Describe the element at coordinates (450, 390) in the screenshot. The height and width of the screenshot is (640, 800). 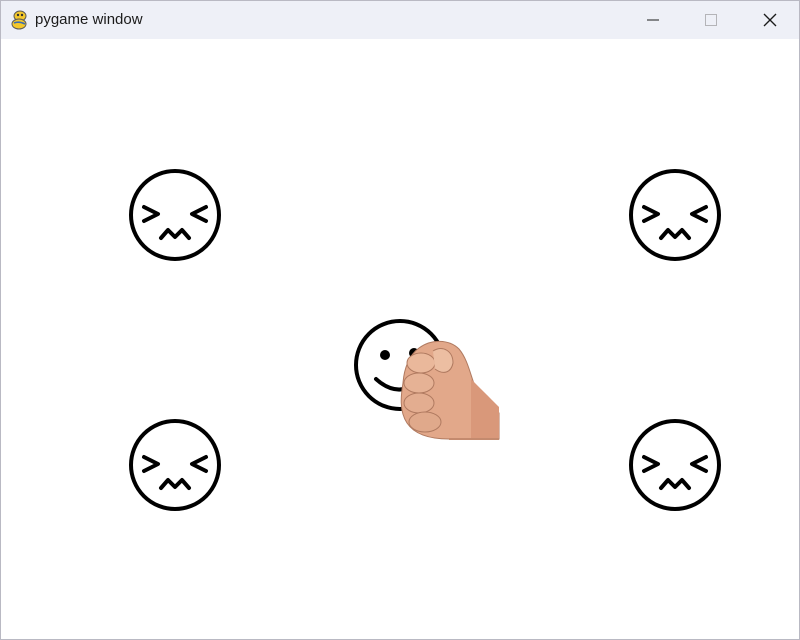
I see `fist-hand-icon` at that location.